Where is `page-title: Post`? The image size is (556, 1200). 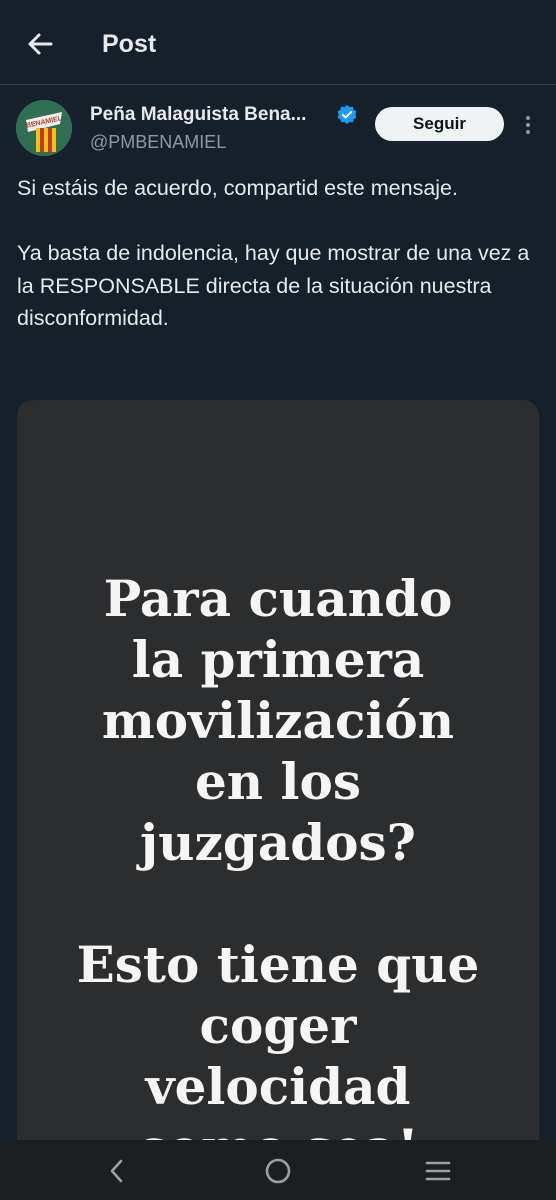 page-title: Post is located at coordinates (129, 44).